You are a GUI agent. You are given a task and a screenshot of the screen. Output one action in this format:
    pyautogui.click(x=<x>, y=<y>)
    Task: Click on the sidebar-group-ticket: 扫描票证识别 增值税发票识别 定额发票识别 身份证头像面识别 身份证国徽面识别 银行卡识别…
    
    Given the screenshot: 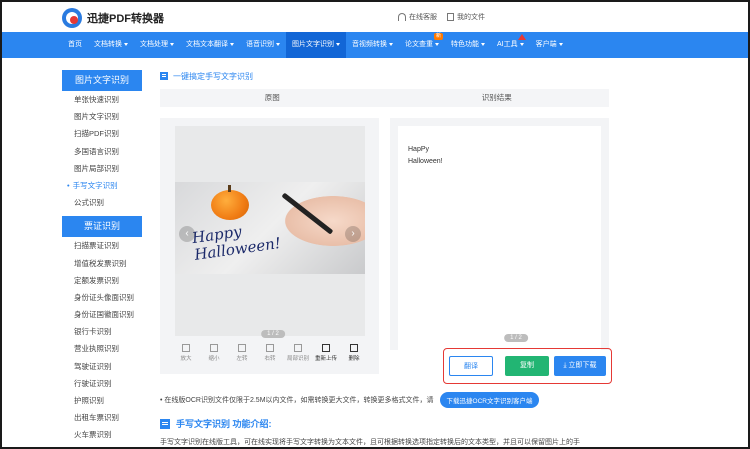 What is the action you would take?
    pyautogui.click(x=102, y=340)
    